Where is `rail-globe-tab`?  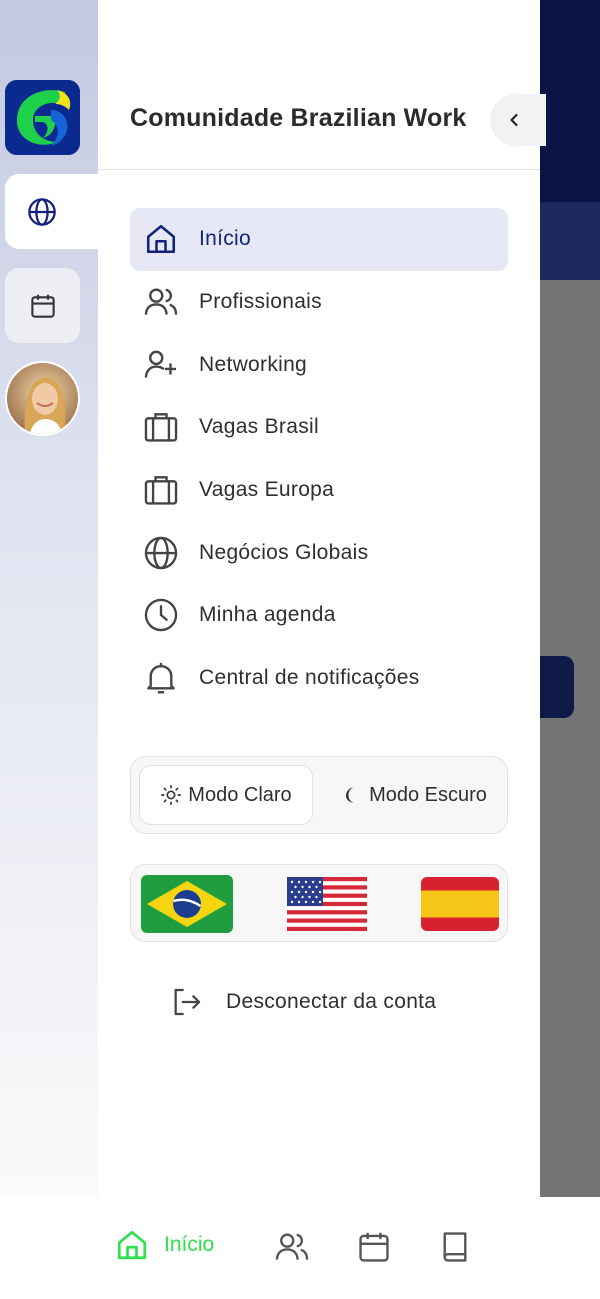
rail-globe-tab is located at coordinates (51, 211).